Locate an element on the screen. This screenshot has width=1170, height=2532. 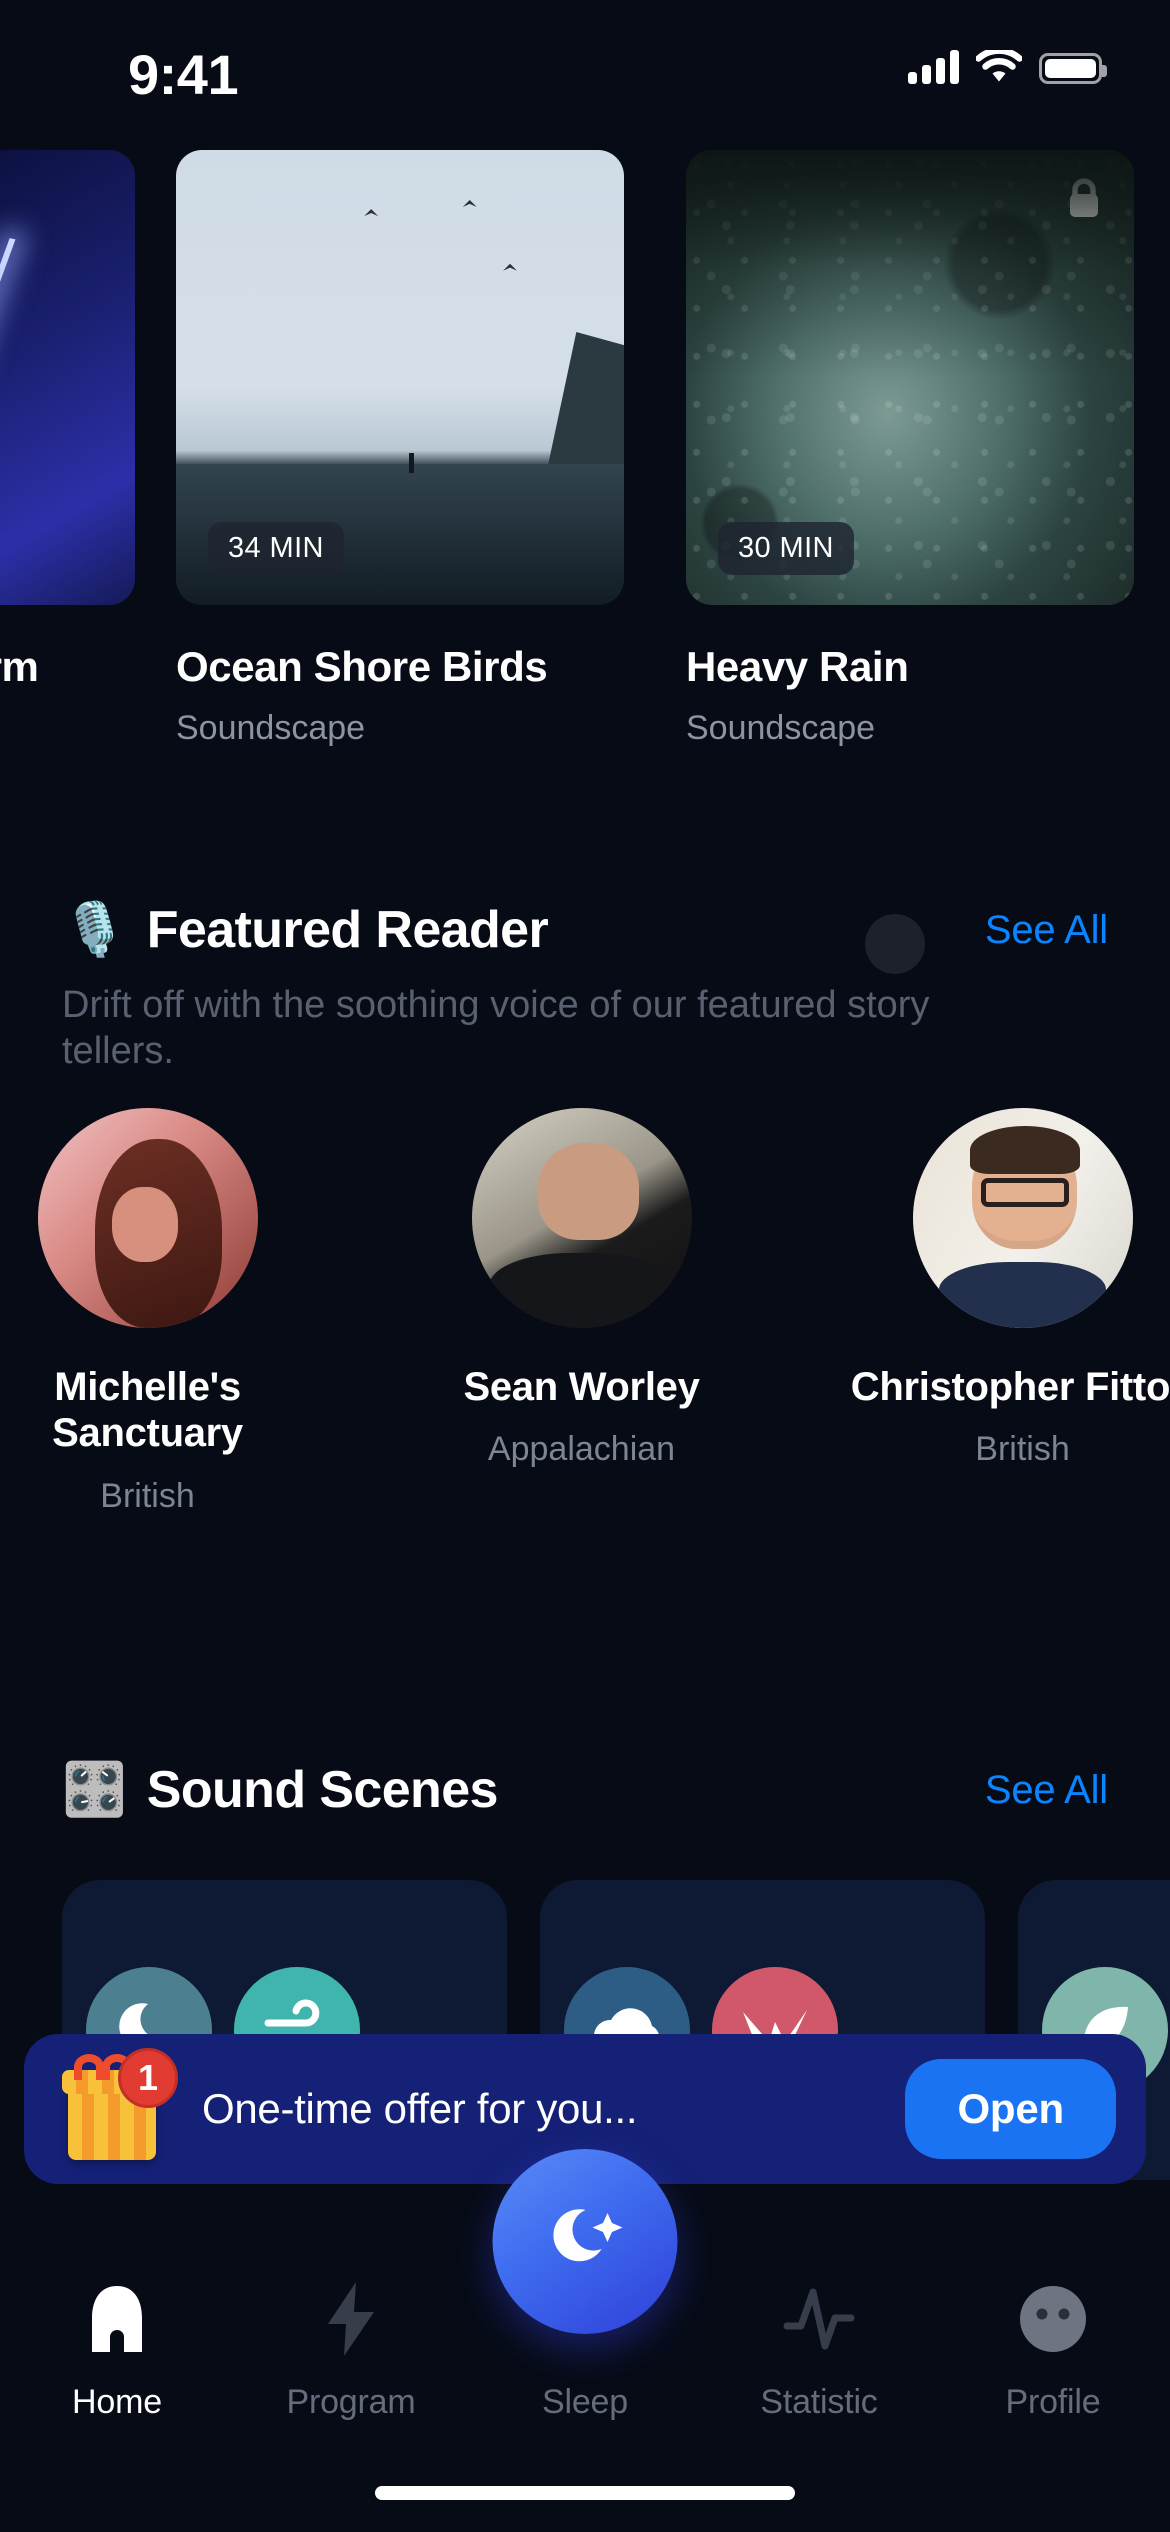
tab-program: Program is located at coordinates (351, 2346).